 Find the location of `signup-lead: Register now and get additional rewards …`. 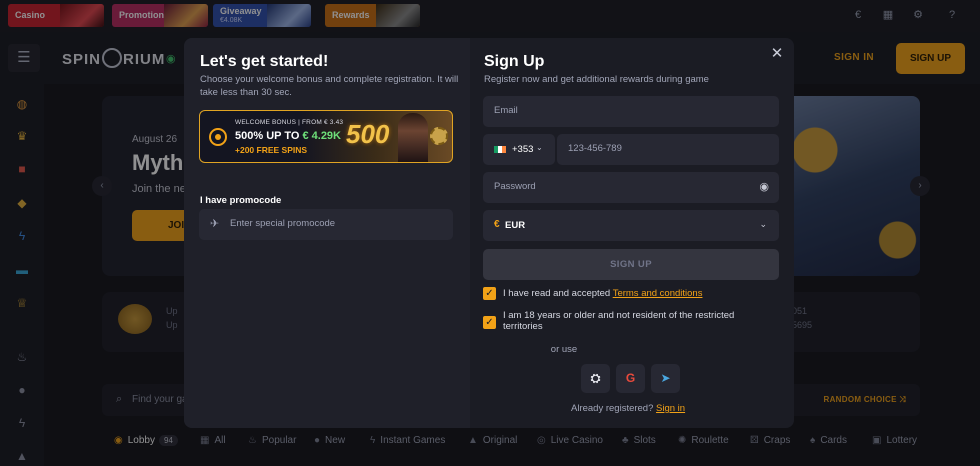

signup-lead: Register now and get additional rewards … is located at coordinates (596, 79).